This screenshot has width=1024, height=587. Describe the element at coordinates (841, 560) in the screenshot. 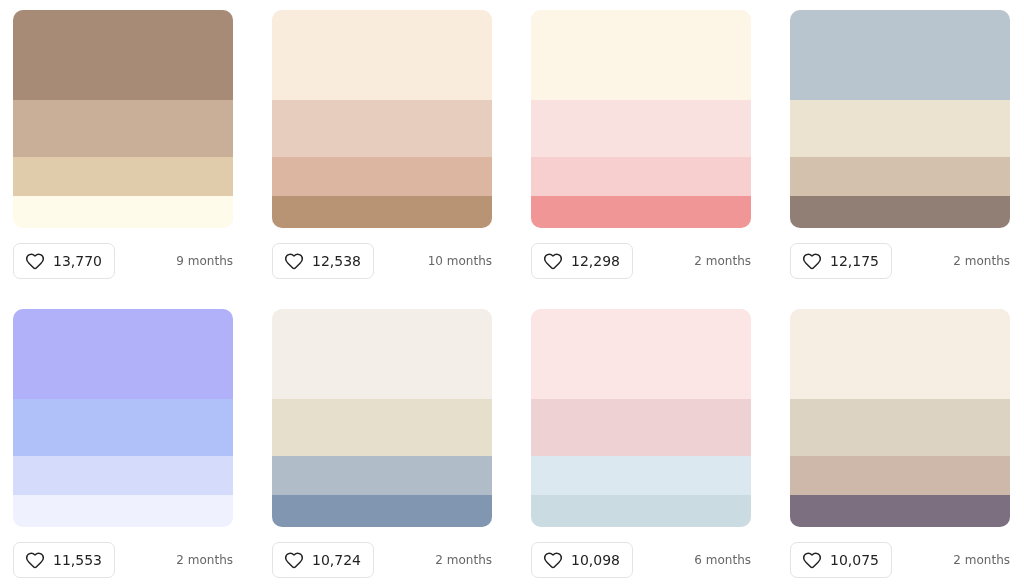

I see `like-button: 10,075` at that location.